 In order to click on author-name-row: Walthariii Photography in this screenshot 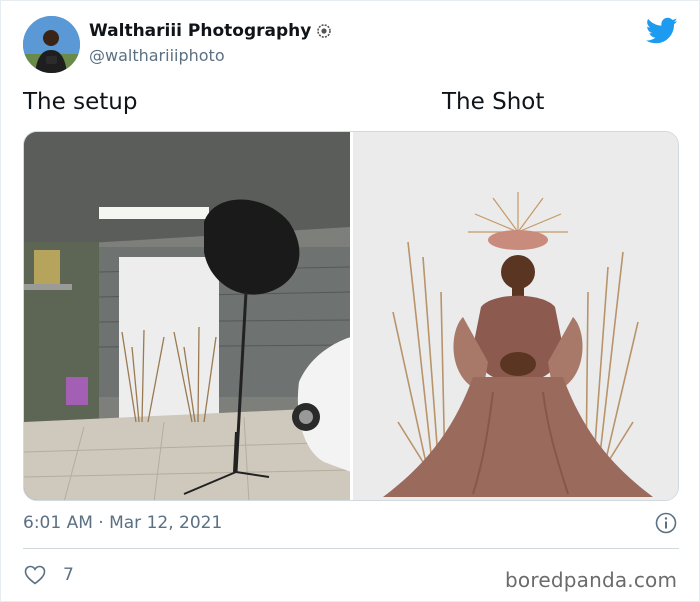, I will do `click(210, 31)`.